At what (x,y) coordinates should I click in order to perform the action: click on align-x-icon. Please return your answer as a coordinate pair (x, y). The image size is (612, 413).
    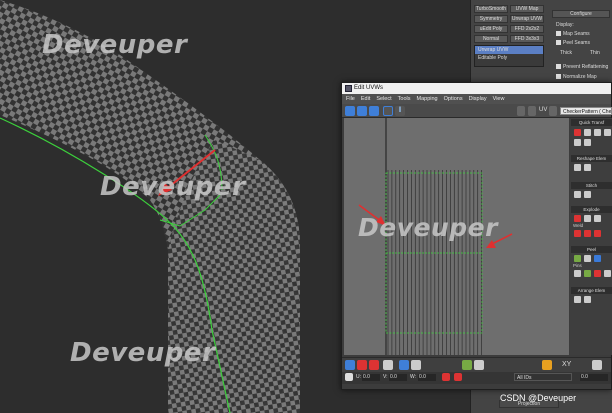
    Looking at the image, I should click on (607, 132).